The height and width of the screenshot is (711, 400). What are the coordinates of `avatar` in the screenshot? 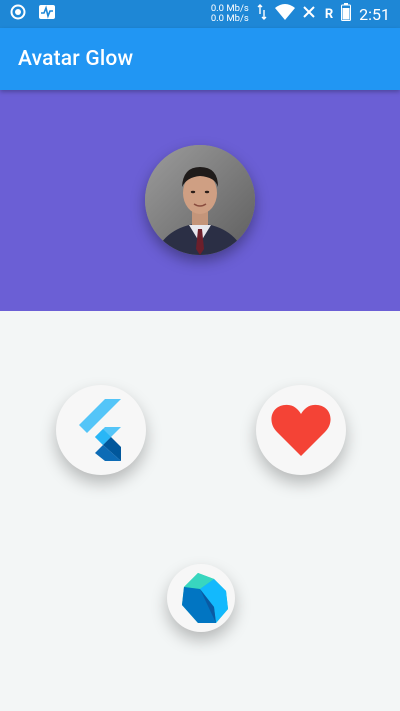 It's located at (200, 200).